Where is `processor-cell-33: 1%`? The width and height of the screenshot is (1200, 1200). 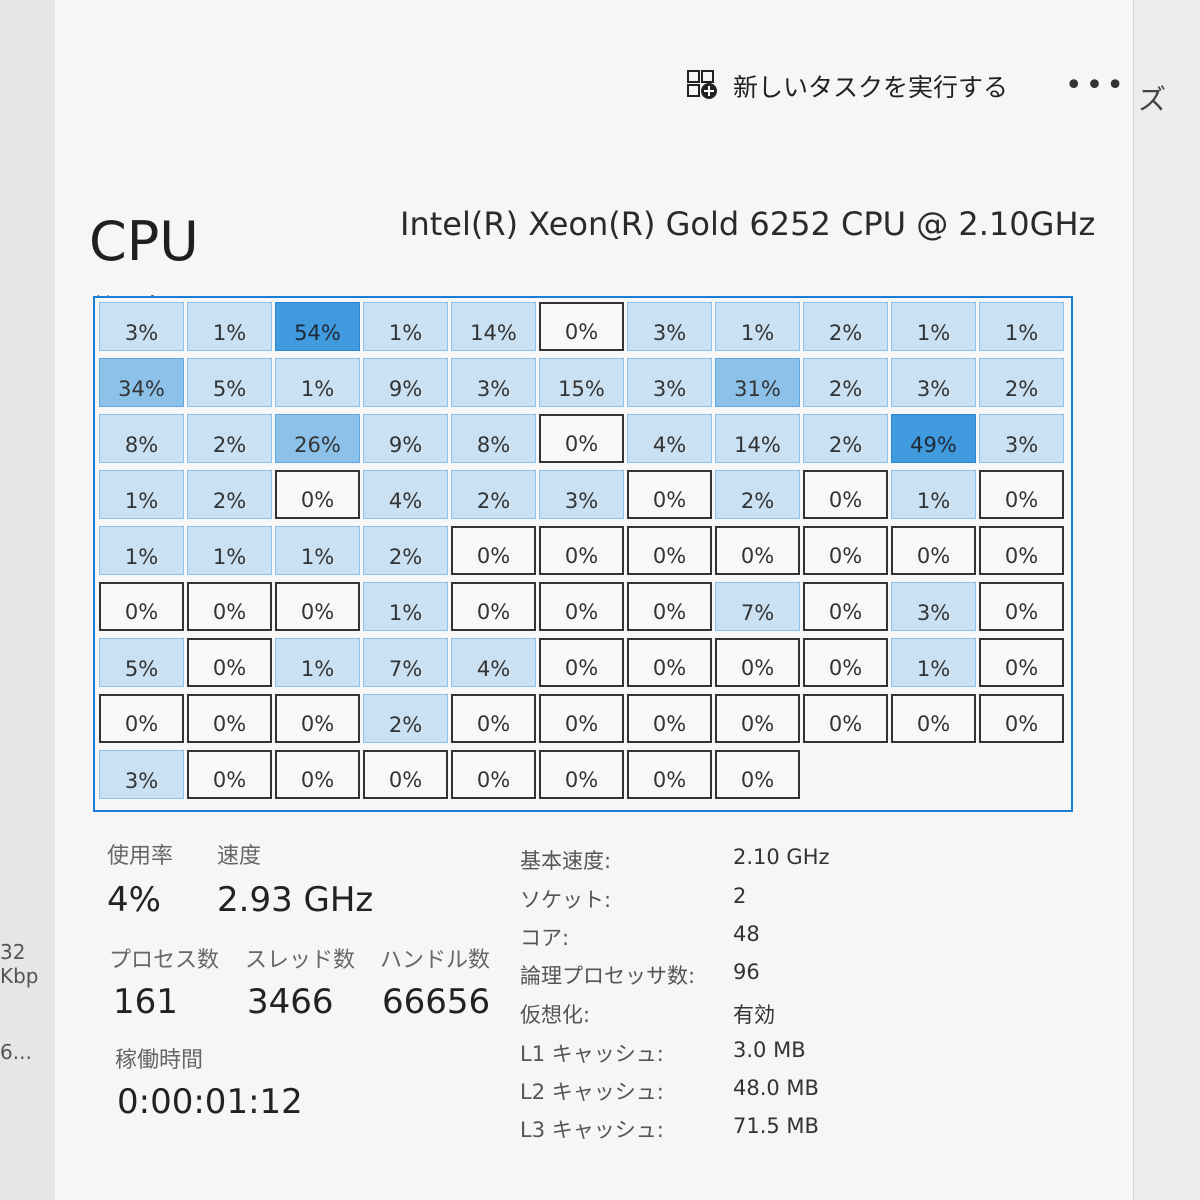 processor-cell-33: 1% is located at coordinates (141, 494).